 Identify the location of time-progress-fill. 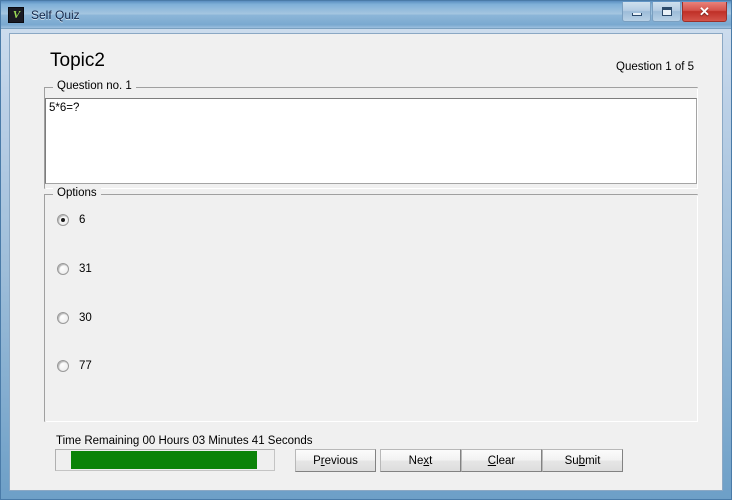
(164, 460).